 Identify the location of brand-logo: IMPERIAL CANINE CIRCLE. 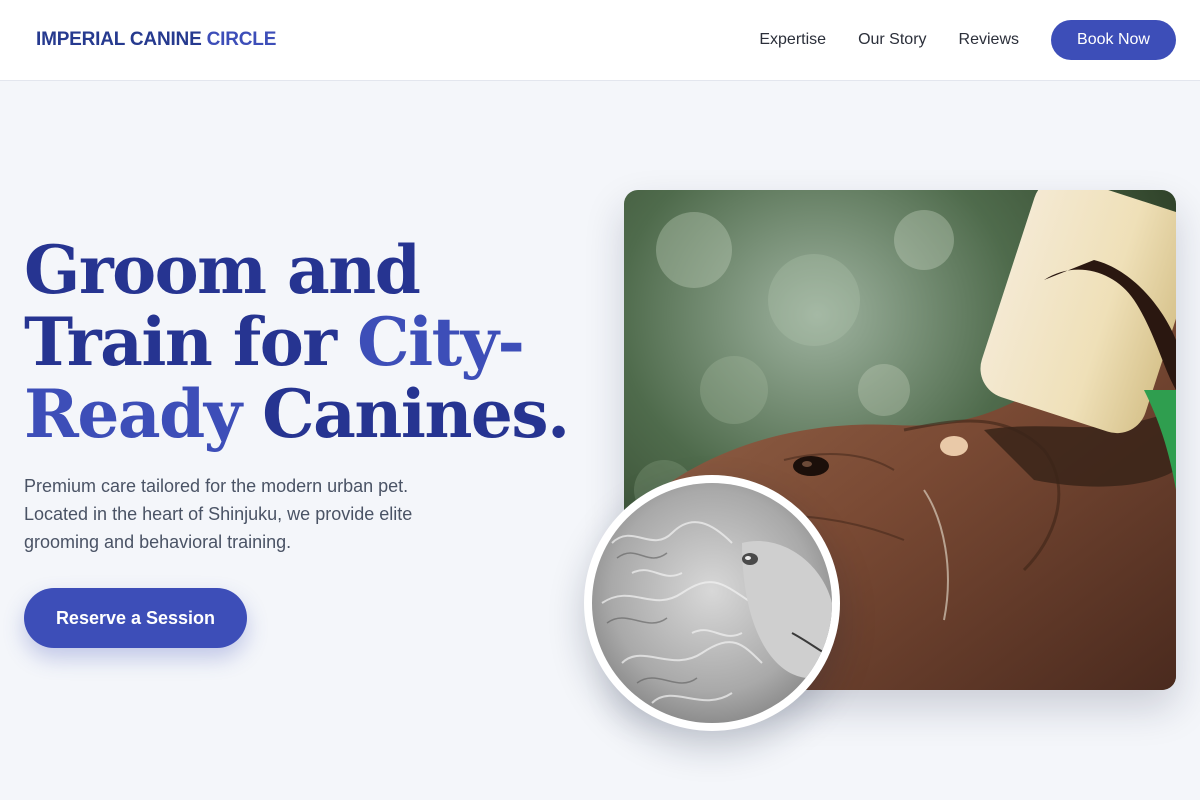
(156, 40).